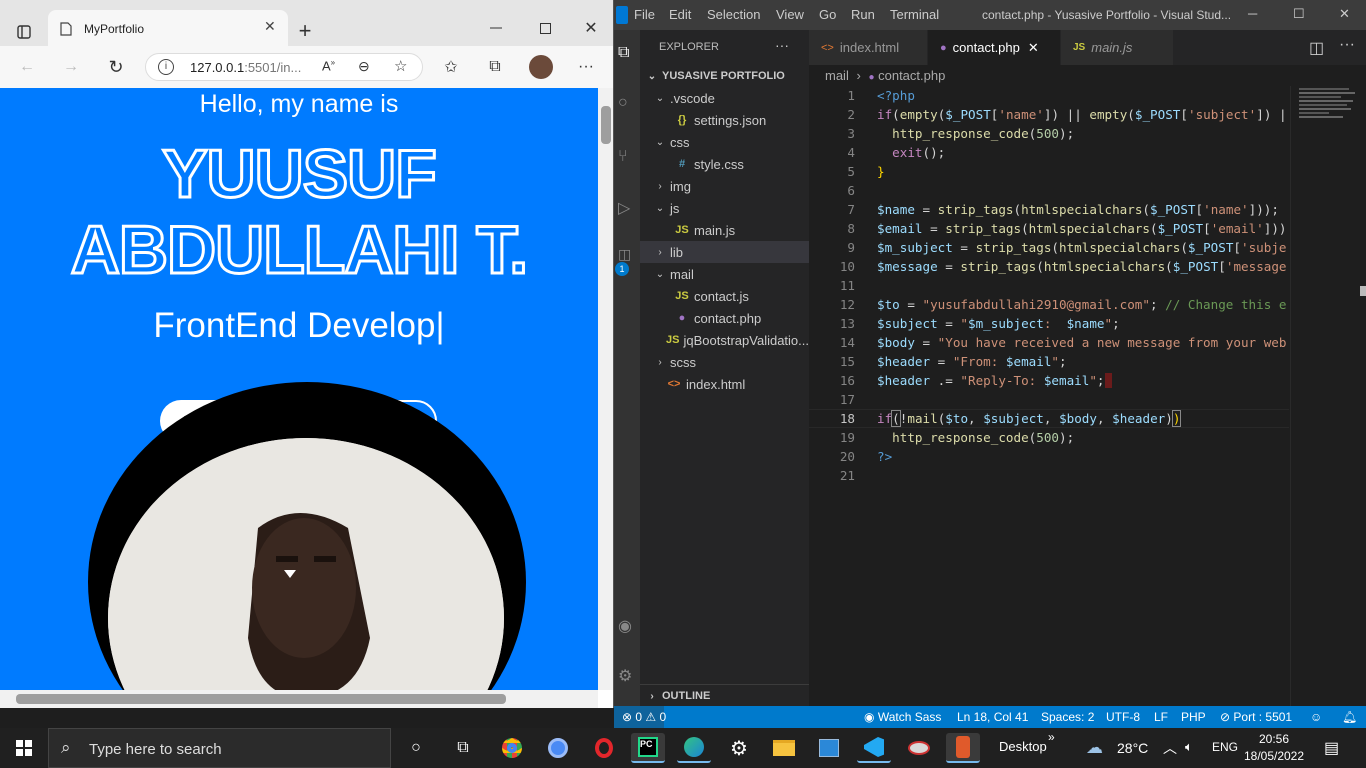 The width and height of the screenshot is (1366, 768). I want to click on cortana-icon: ○, so click(416, 748).